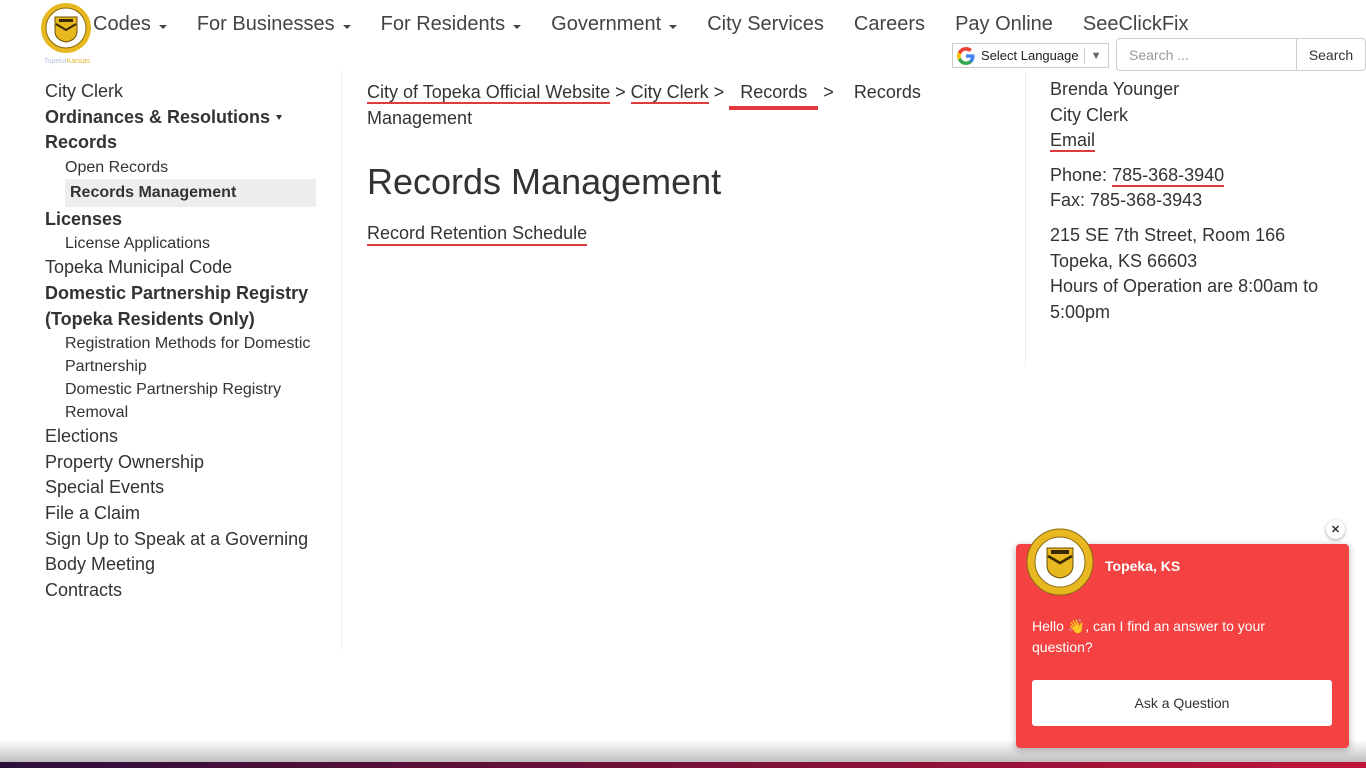  What do you see at coordinates (1168, 234) in the screenshot?
I see `address-line1: 215 SE 7th Street, Room 166` at bounding box center [1168, 234].